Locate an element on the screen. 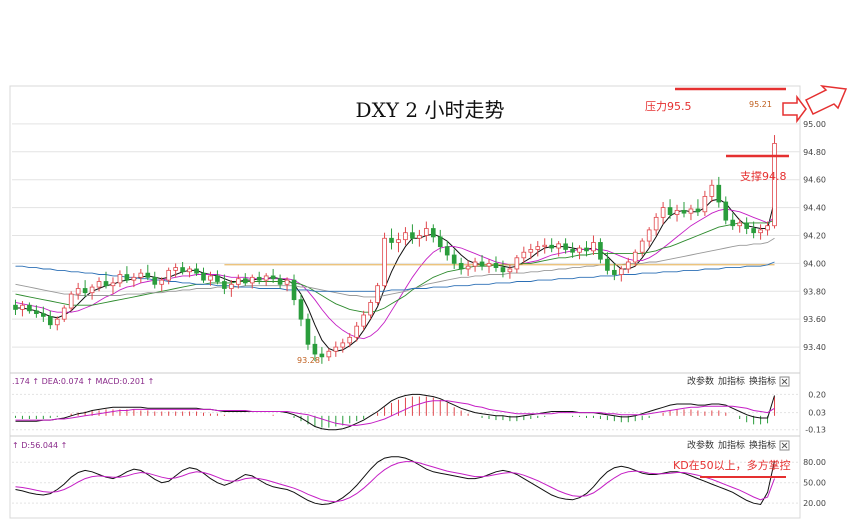  kdj-edit-params-button: 改参数 is located at coordinates (700, 445).